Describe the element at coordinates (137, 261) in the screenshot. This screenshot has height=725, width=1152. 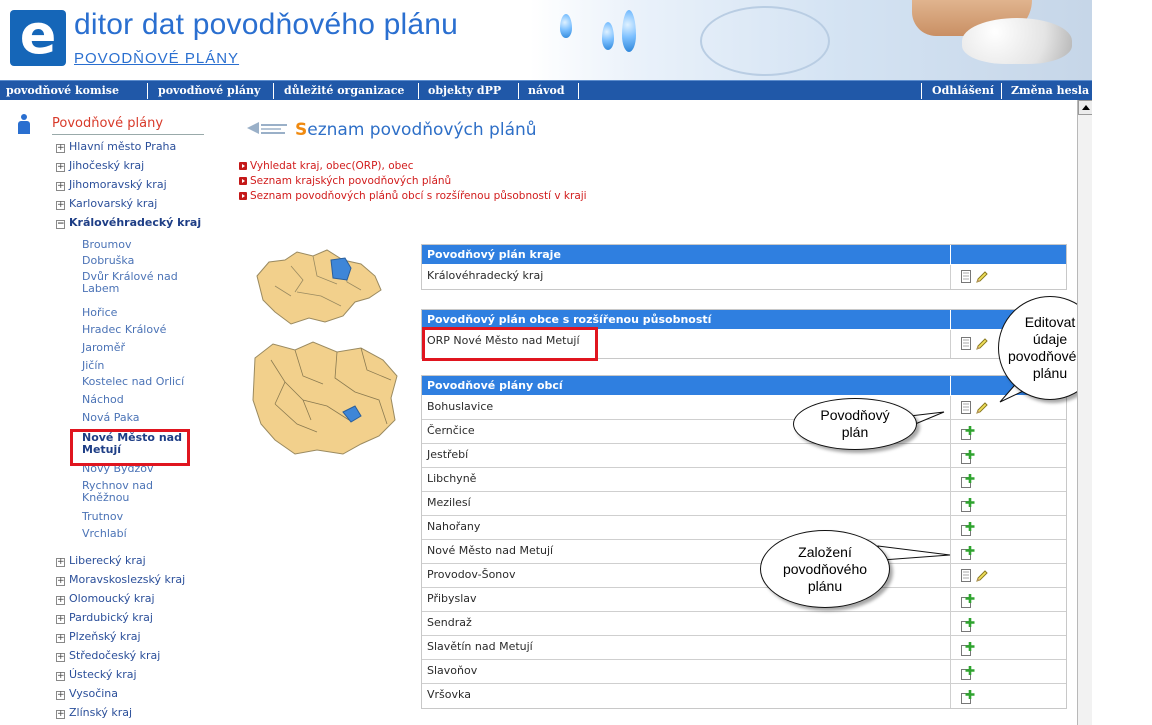
I see `tree-city: Dobruška` at that location.